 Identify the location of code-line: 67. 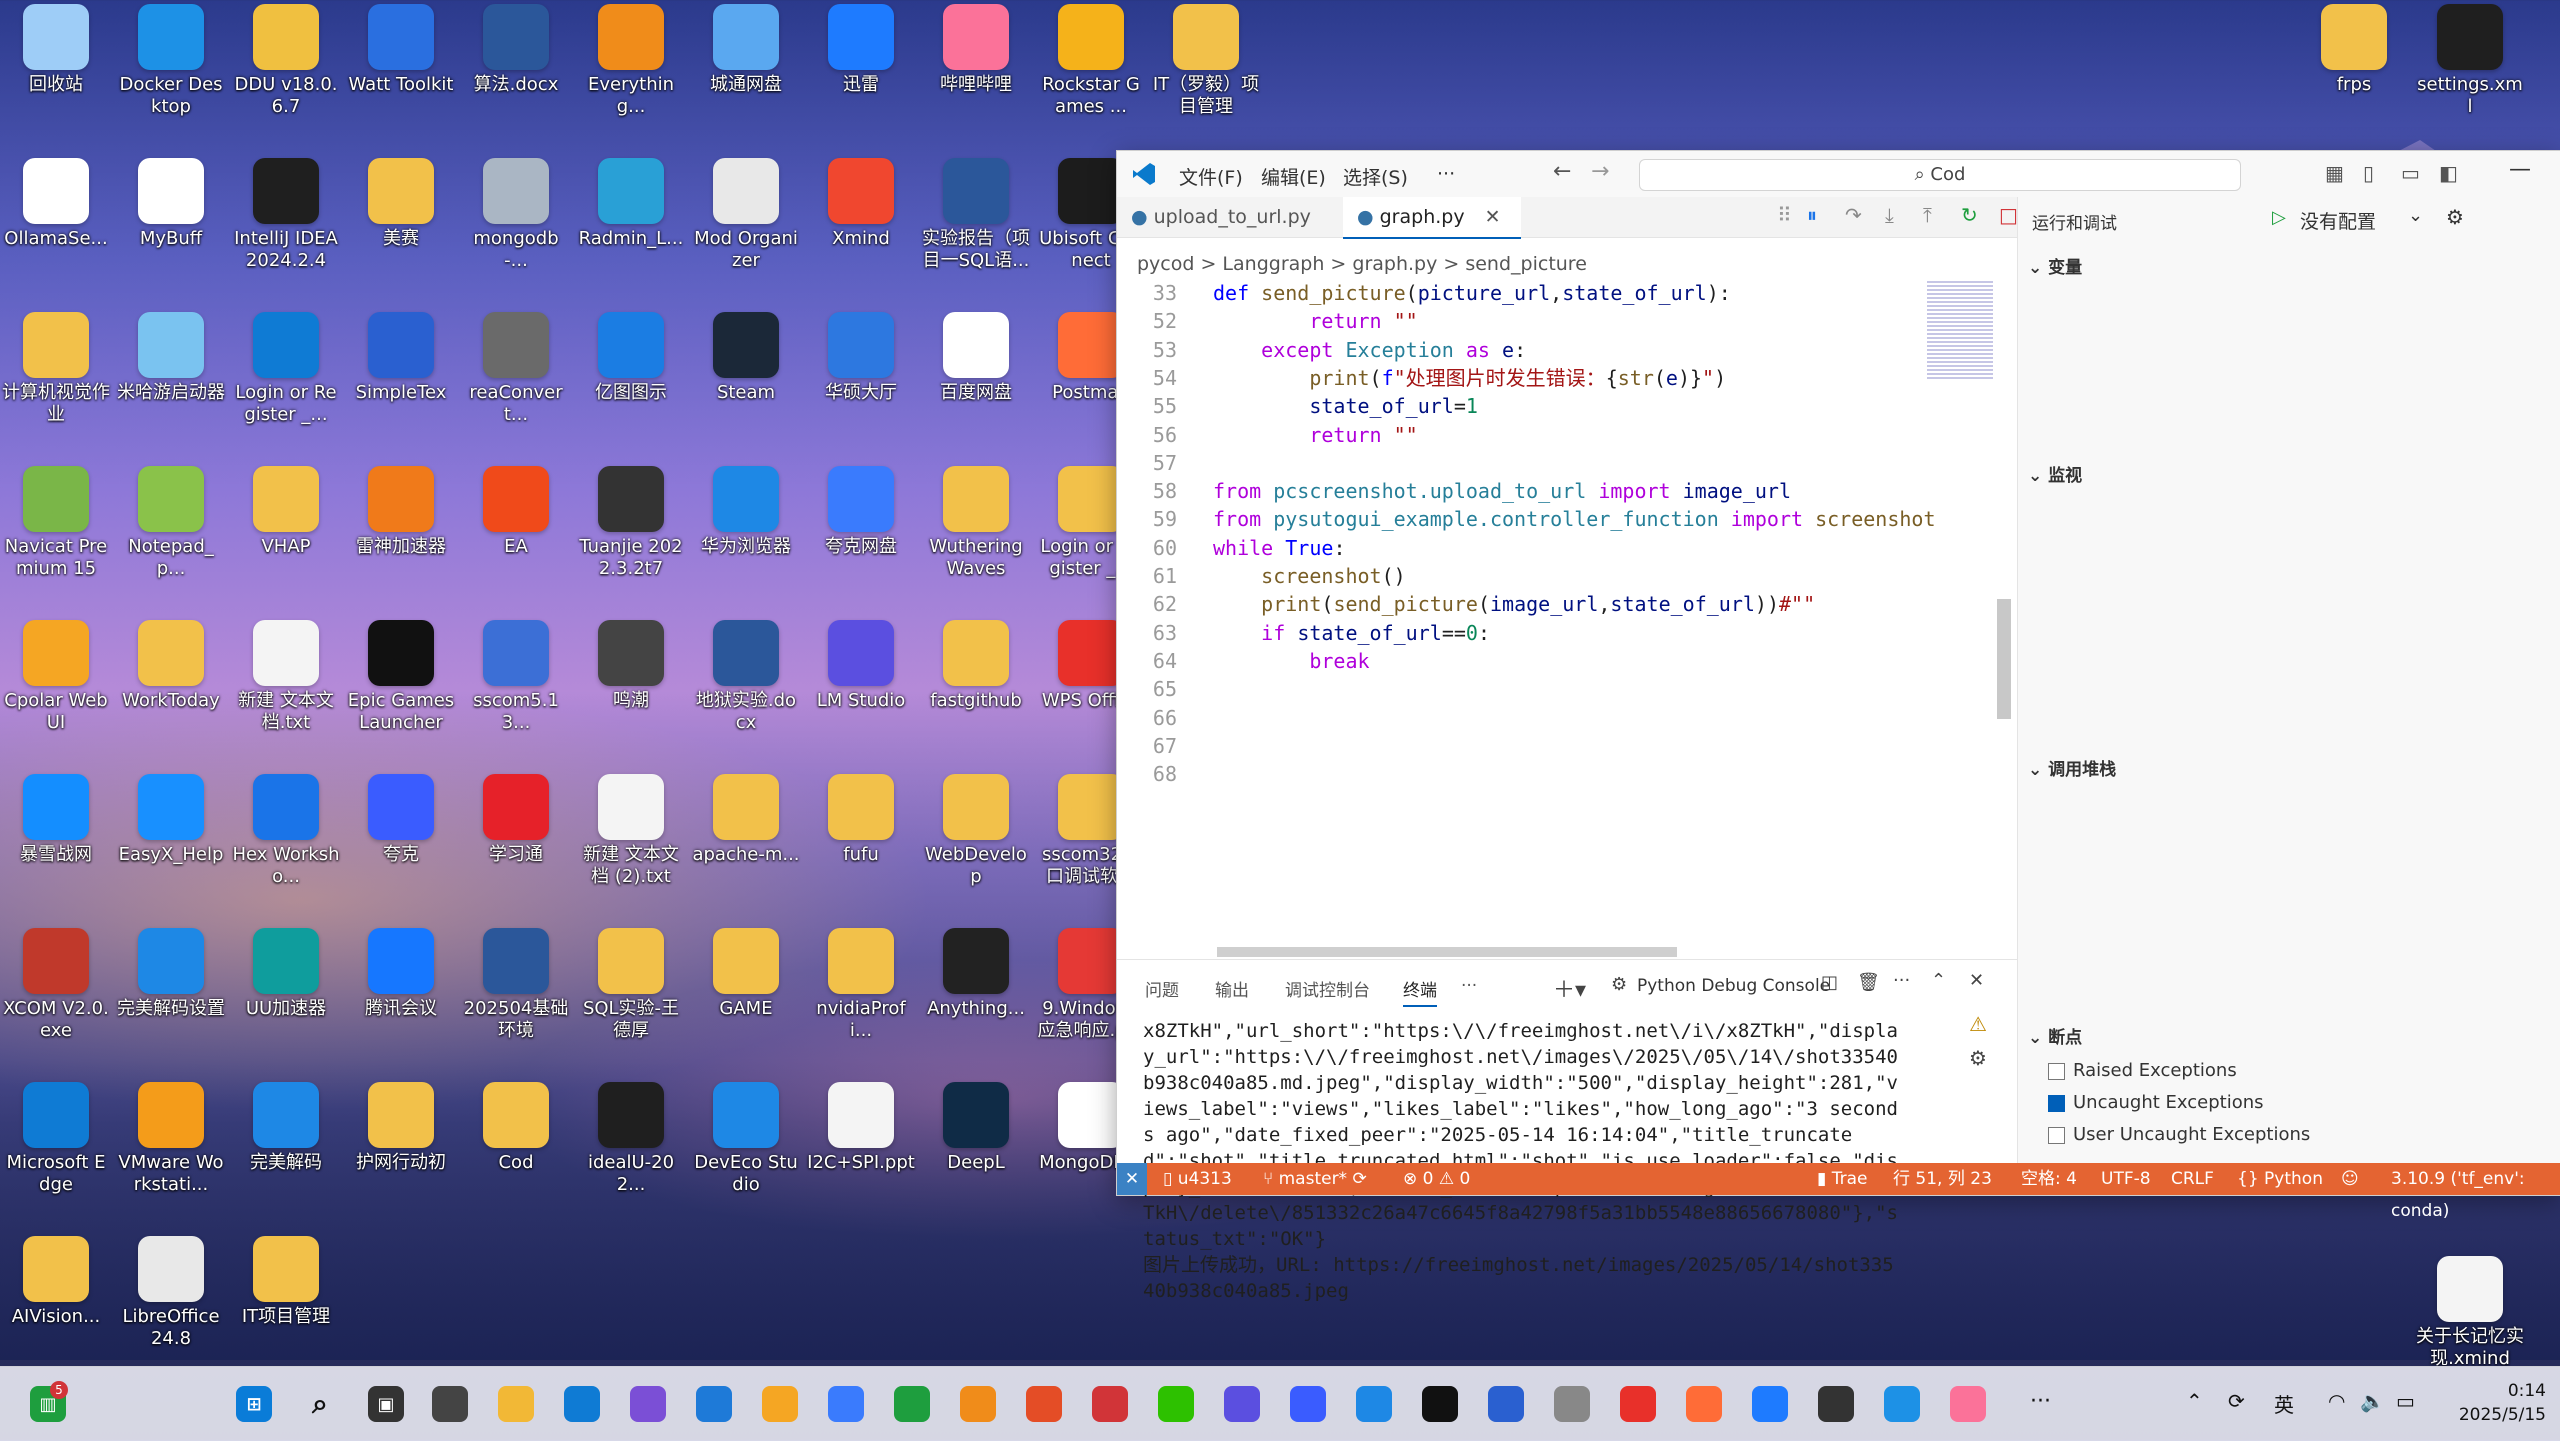
(1517, 746).